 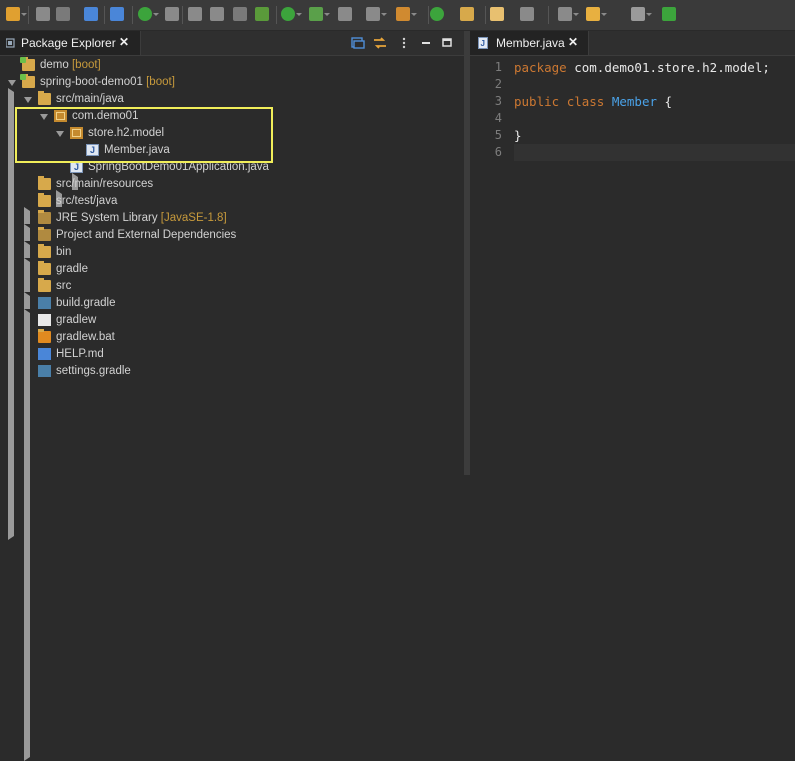 I want to click on text-file-icon, so click(x=44, y=320).